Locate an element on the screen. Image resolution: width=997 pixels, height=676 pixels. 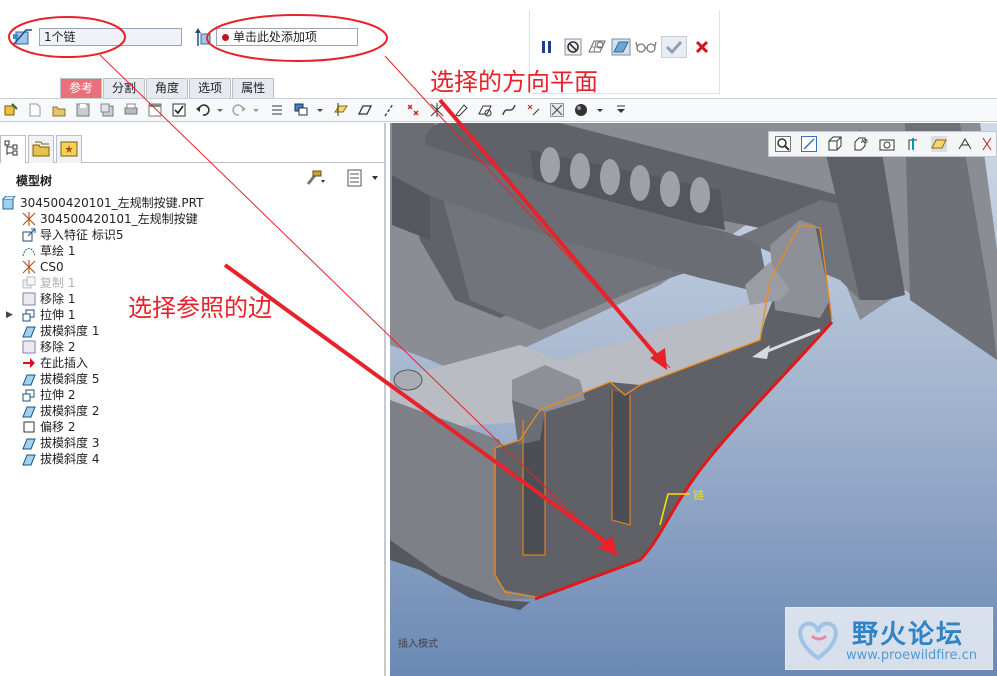
tree-item: 拔模斜度 4 is located at coordinates (190, 459).